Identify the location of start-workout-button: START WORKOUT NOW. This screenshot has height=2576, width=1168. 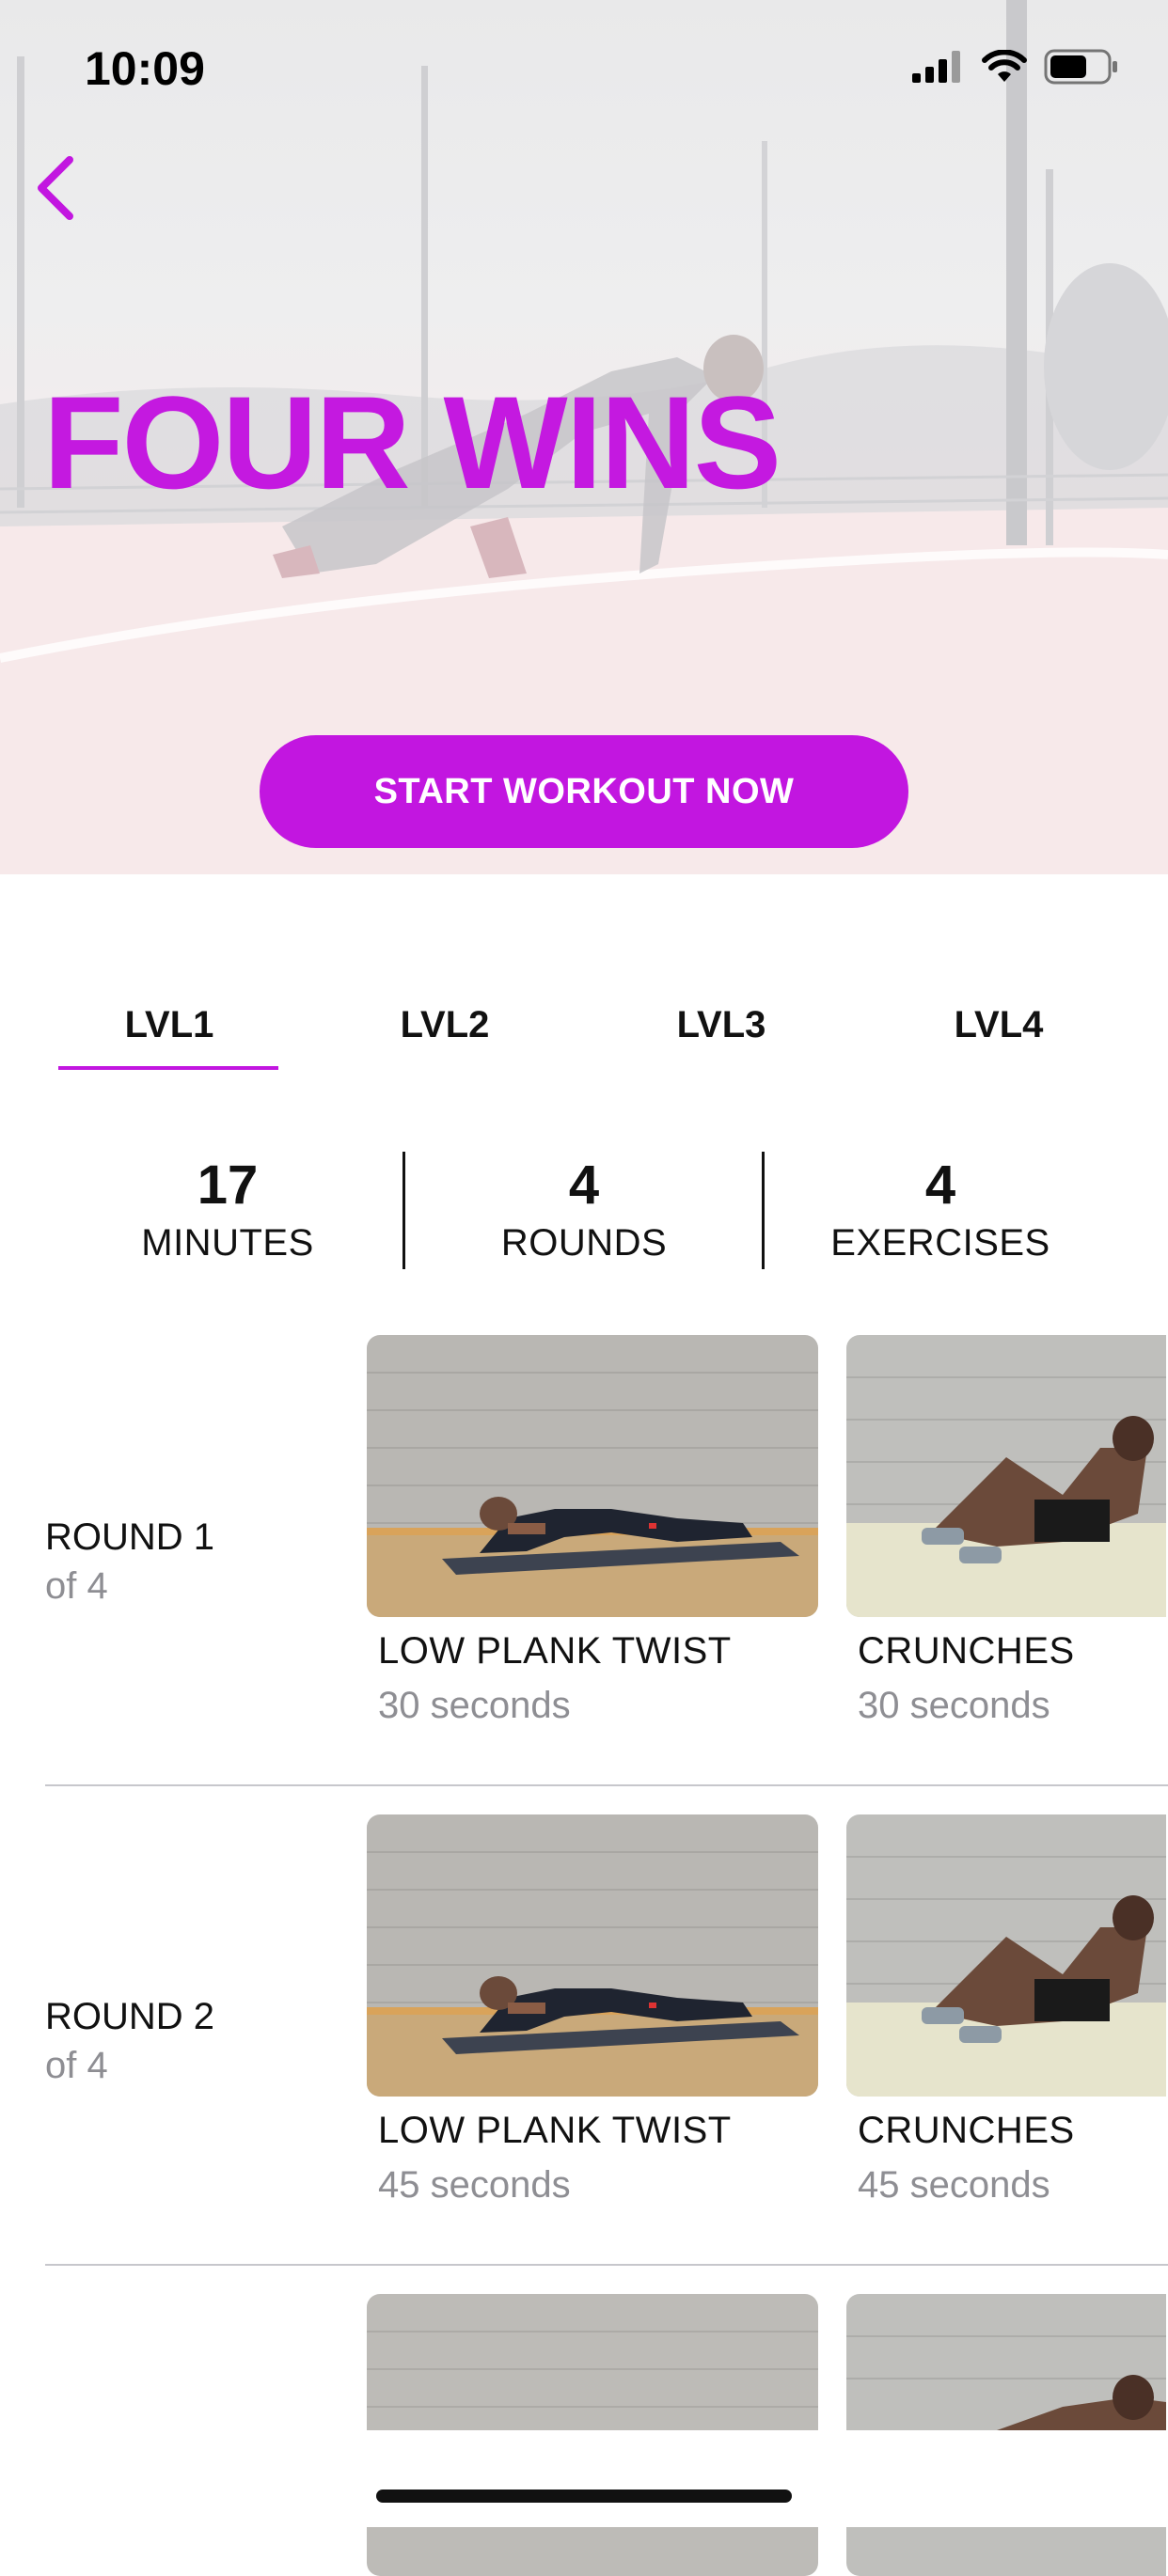
(584, 792).